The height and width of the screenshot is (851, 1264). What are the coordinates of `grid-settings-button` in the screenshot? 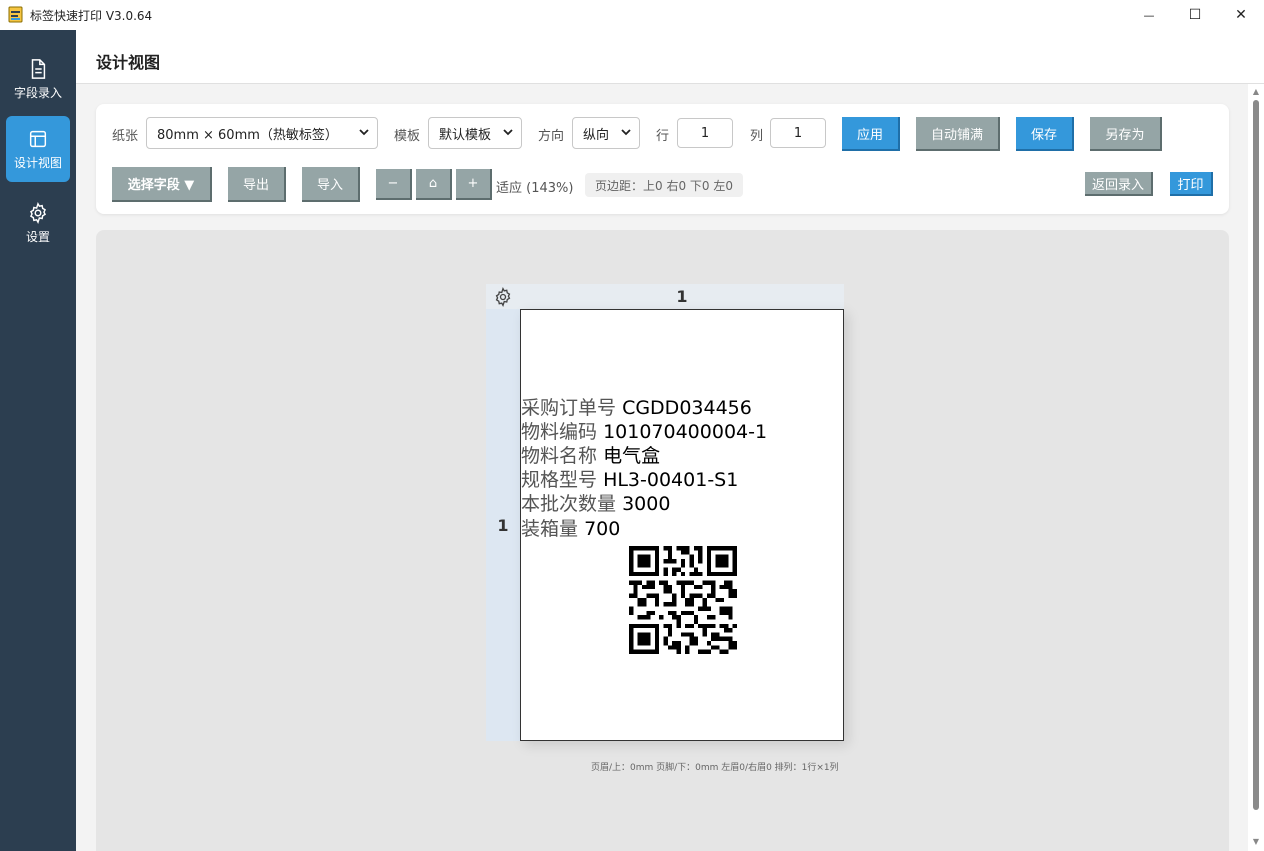 It's located at (503, 296).